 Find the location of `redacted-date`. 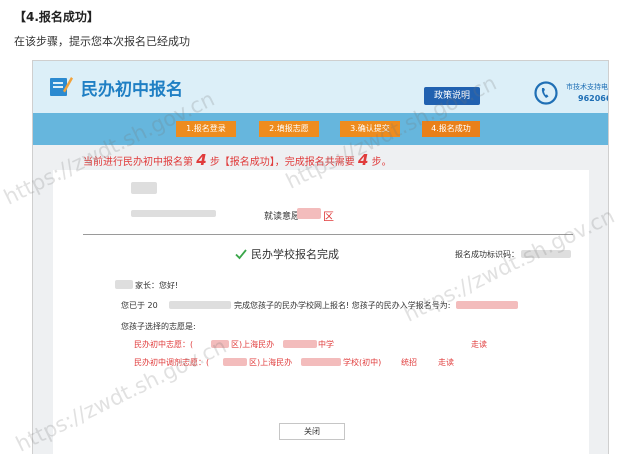

redacted-date is located at coordinates (200, 305).